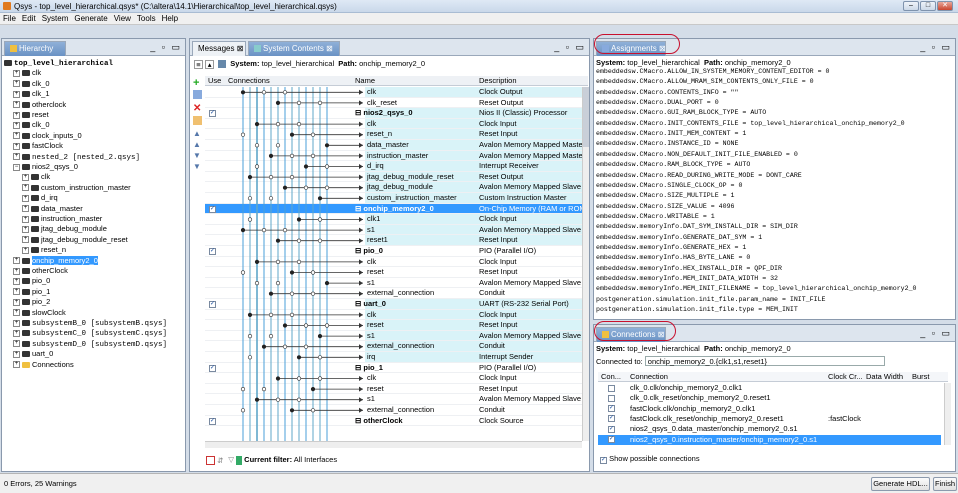  Describe the element at coordinates (9, 18) in the screenshot. I see `menu-file: File` at that location.